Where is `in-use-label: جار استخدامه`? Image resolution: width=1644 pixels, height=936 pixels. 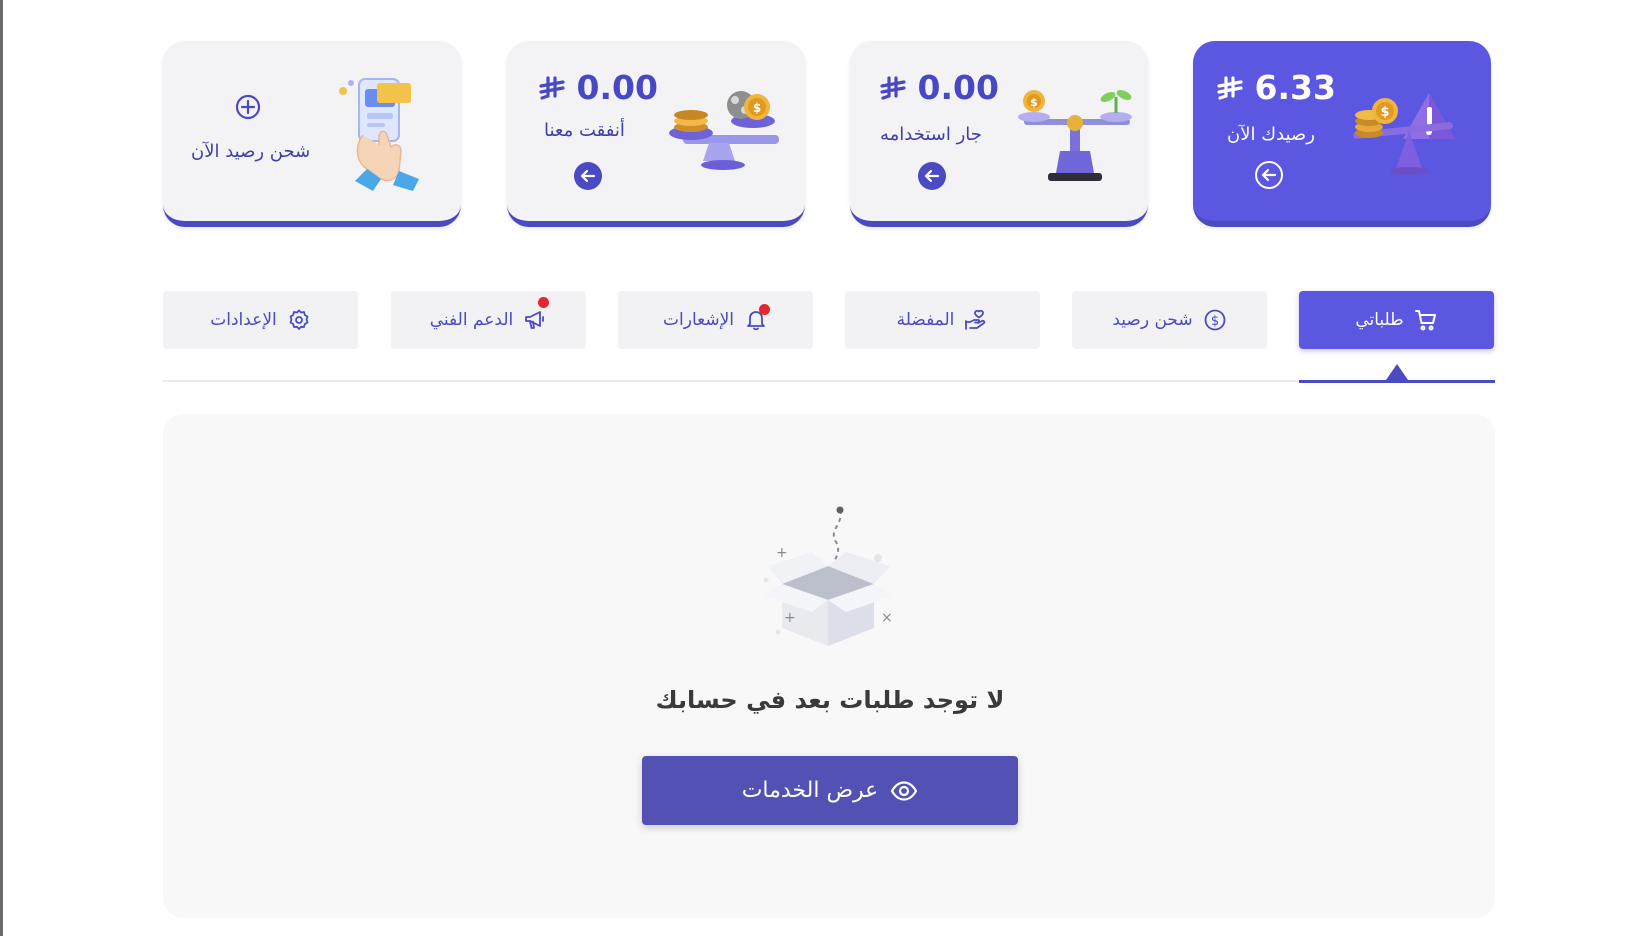 in-use-label: جار استخدامه is located at coordinates (931, 134).